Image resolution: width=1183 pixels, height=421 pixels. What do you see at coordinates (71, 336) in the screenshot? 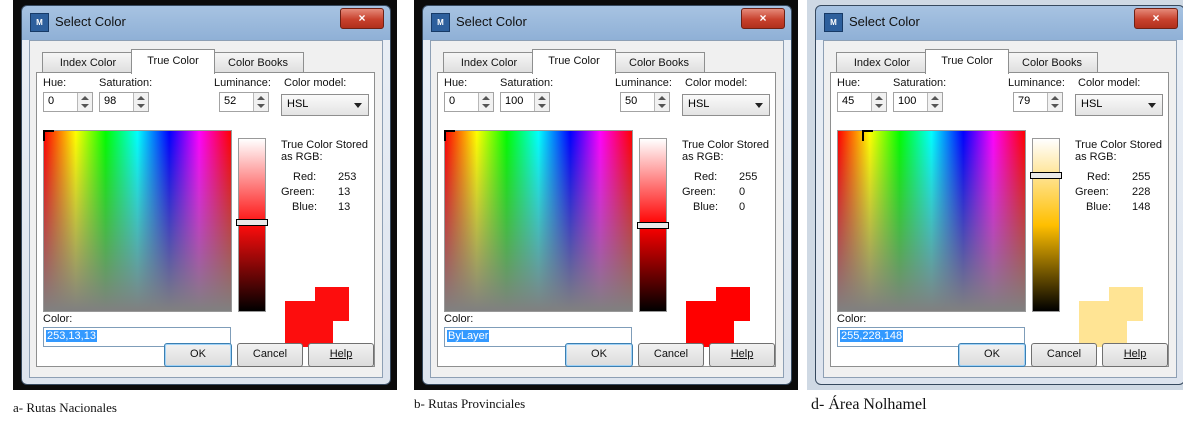
I see `color-input-value: 253,13,13` at bounding box center [71, 336].